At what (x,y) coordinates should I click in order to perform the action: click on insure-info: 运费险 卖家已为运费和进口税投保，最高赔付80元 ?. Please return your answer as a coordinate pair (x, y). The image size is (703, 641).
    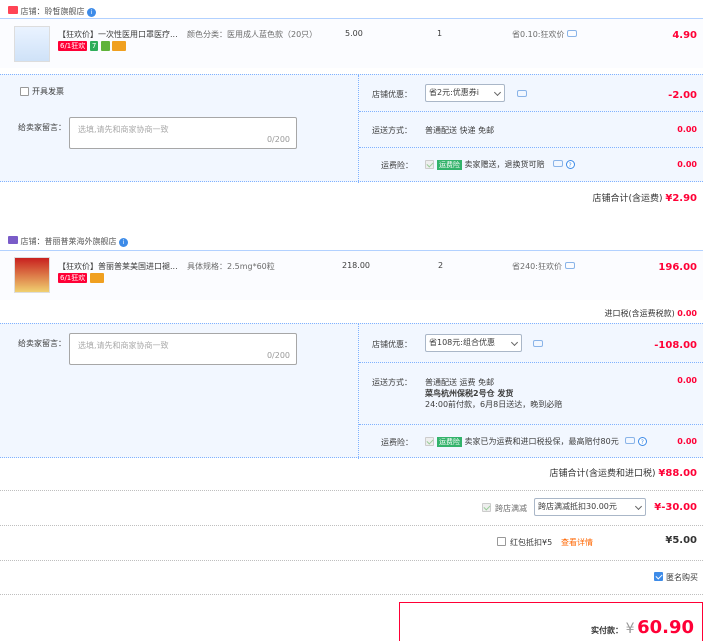
    Looking at the image, I should click on (542, 441).